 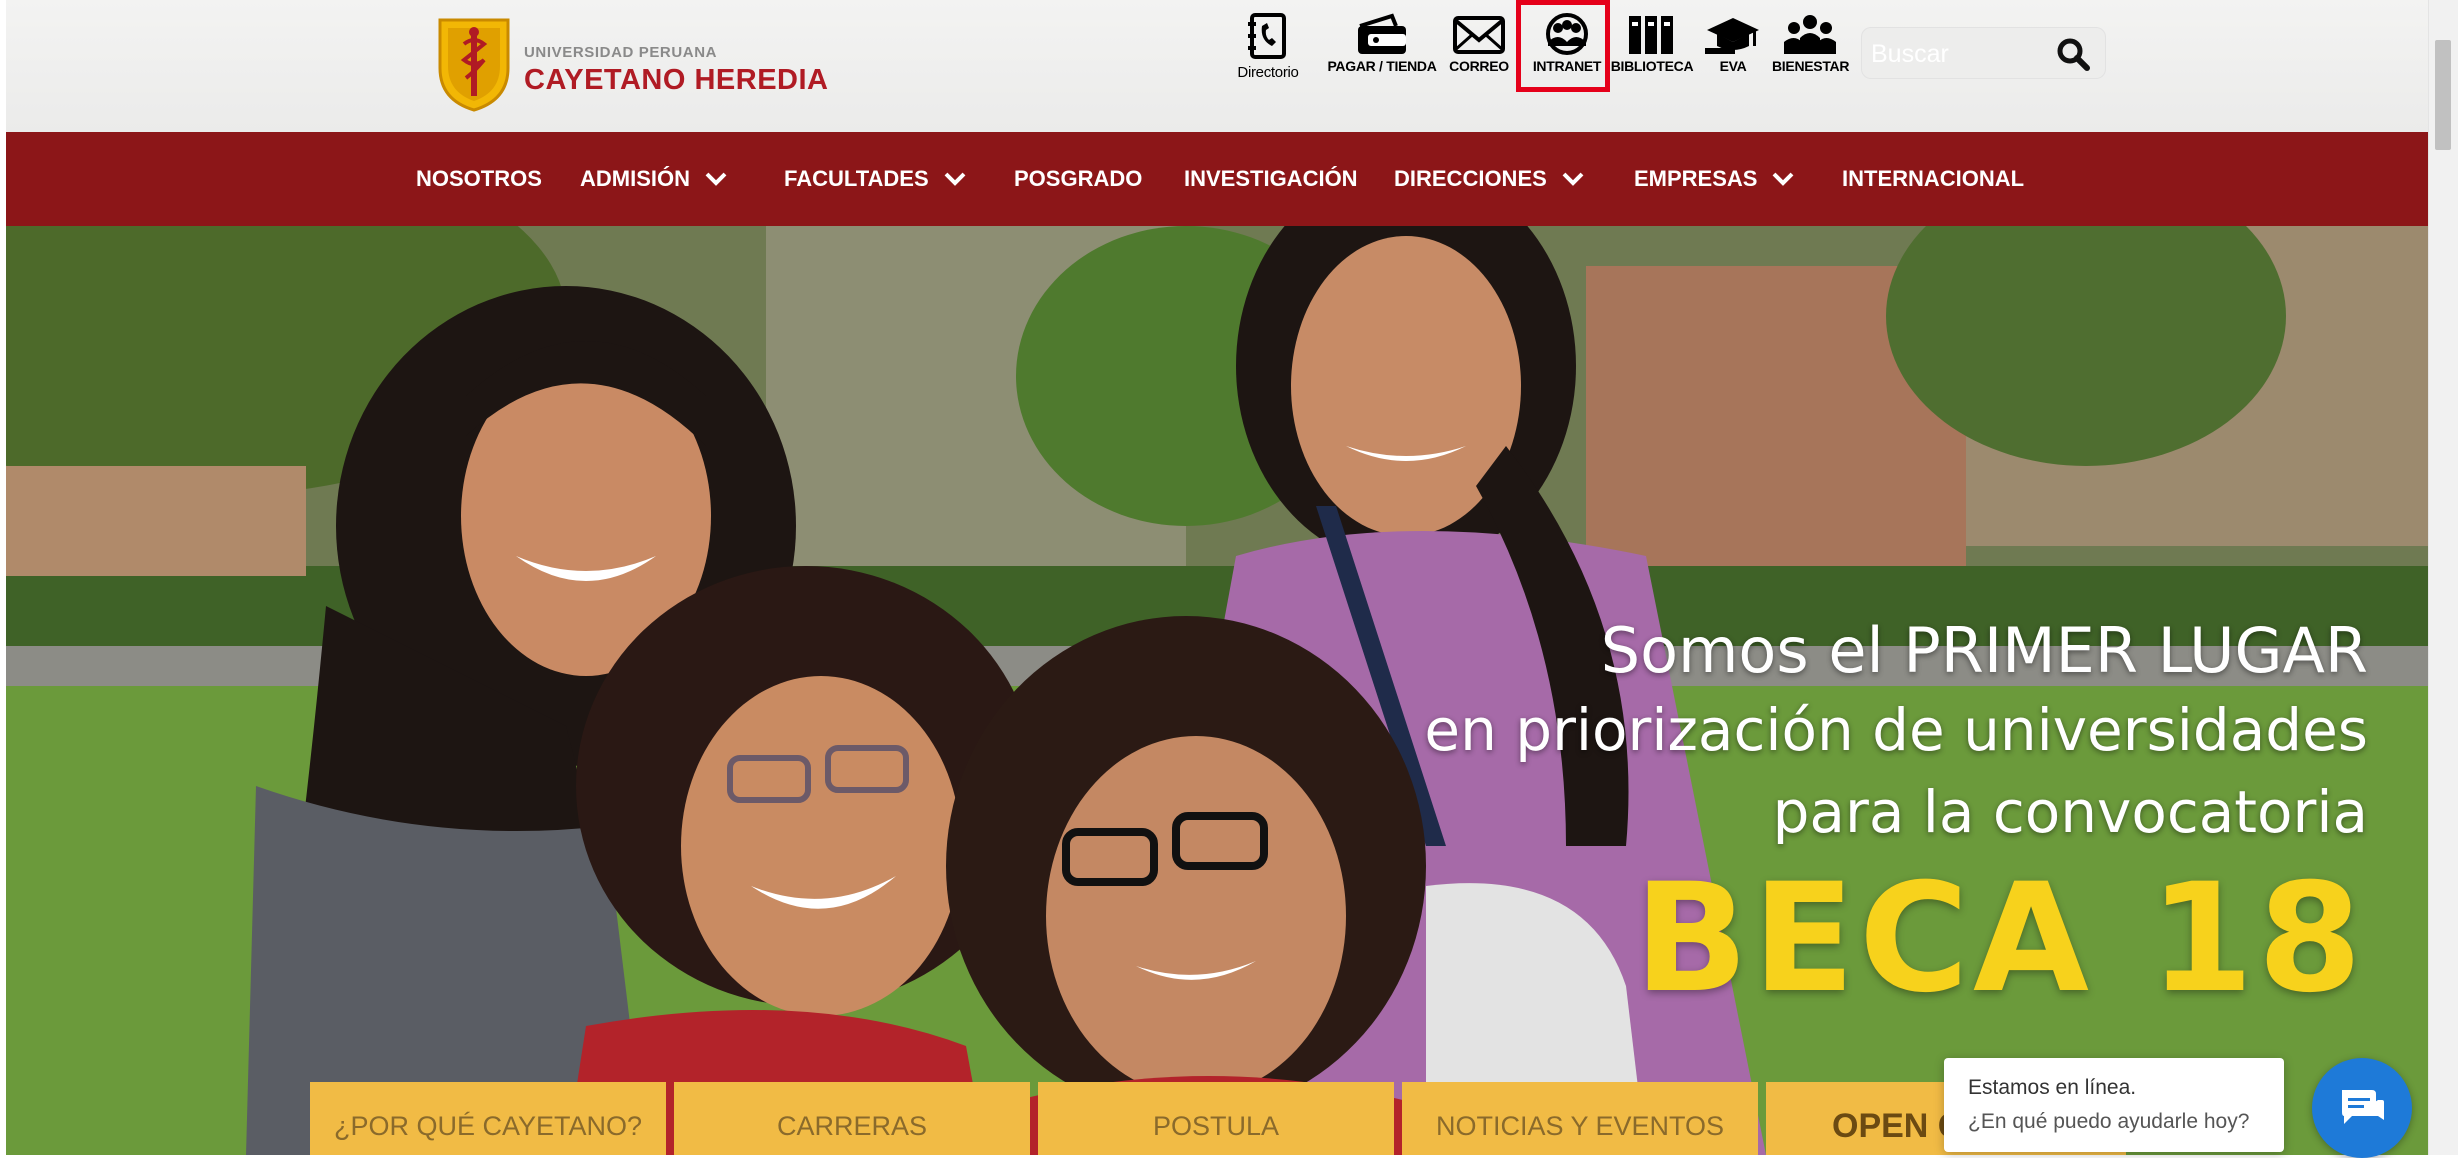 I want to click on nav-item-empresas: EMPRESAS, so click(x=1714, y=179).